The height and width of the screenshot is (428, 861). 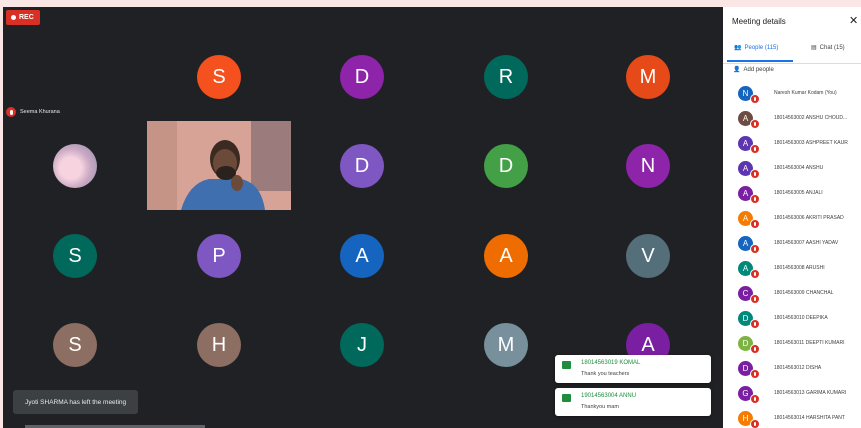 I want to click on chat-message-popup: 18014563019 KOMAL Thank you teachers, so click(x=633, y=369).